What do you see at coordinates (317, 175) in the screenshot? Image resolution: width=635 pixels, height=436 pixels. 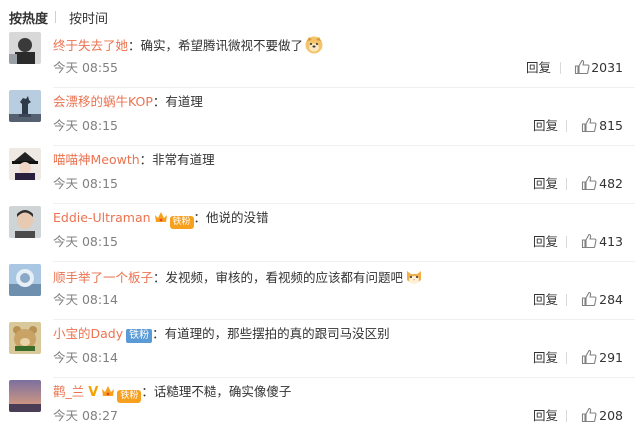 I see `comment-item: 喵喵神Meowth：非常有道理 今天 08:15 回复 482` at bounding box center [317, 175].